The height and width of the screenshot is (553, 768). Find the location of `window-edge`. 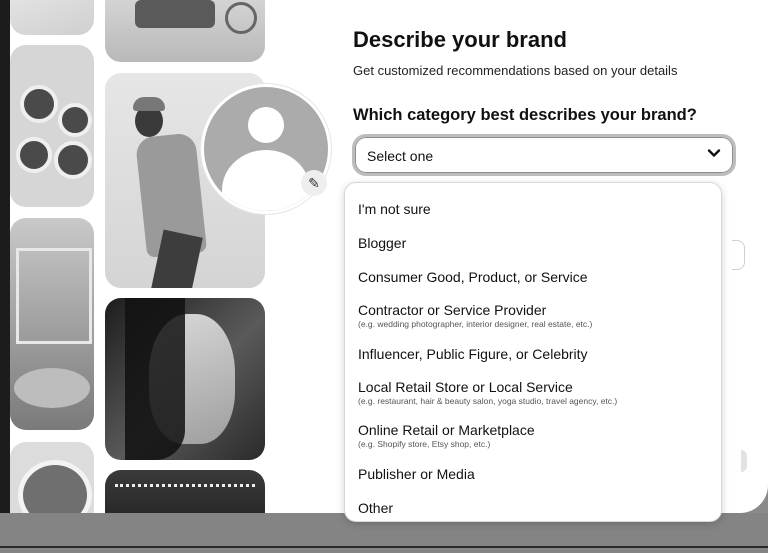

window-edge is located at coordinates (5, 276).